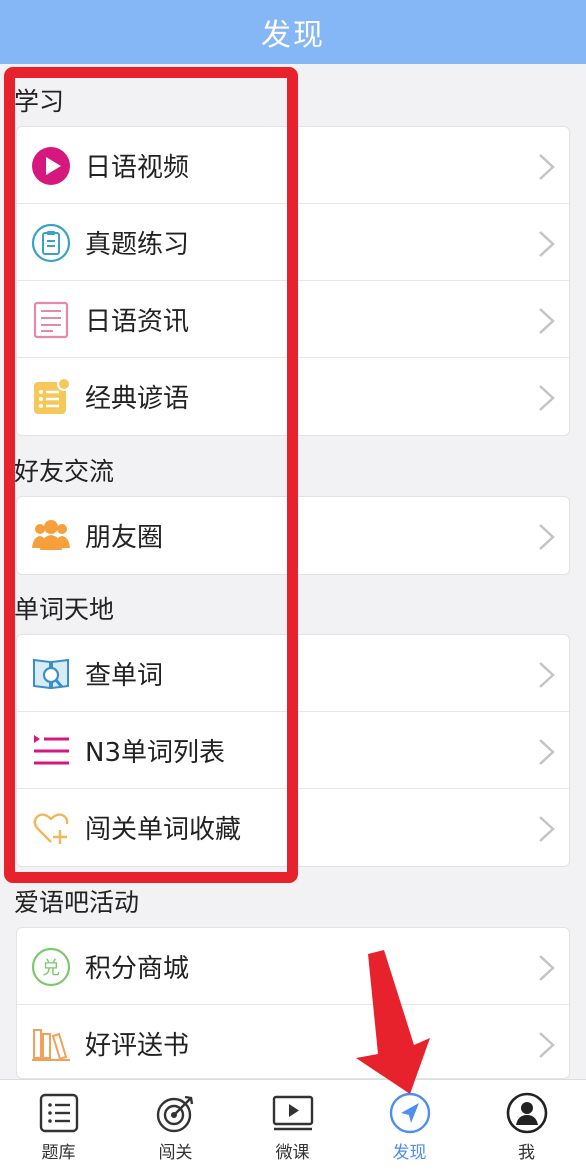 Image resolution: width=586 pixels, height=1171 pixels. Describe the element at coordinates (58, 1153) in the screenshot. I see `tab-label: 题库` at that location.